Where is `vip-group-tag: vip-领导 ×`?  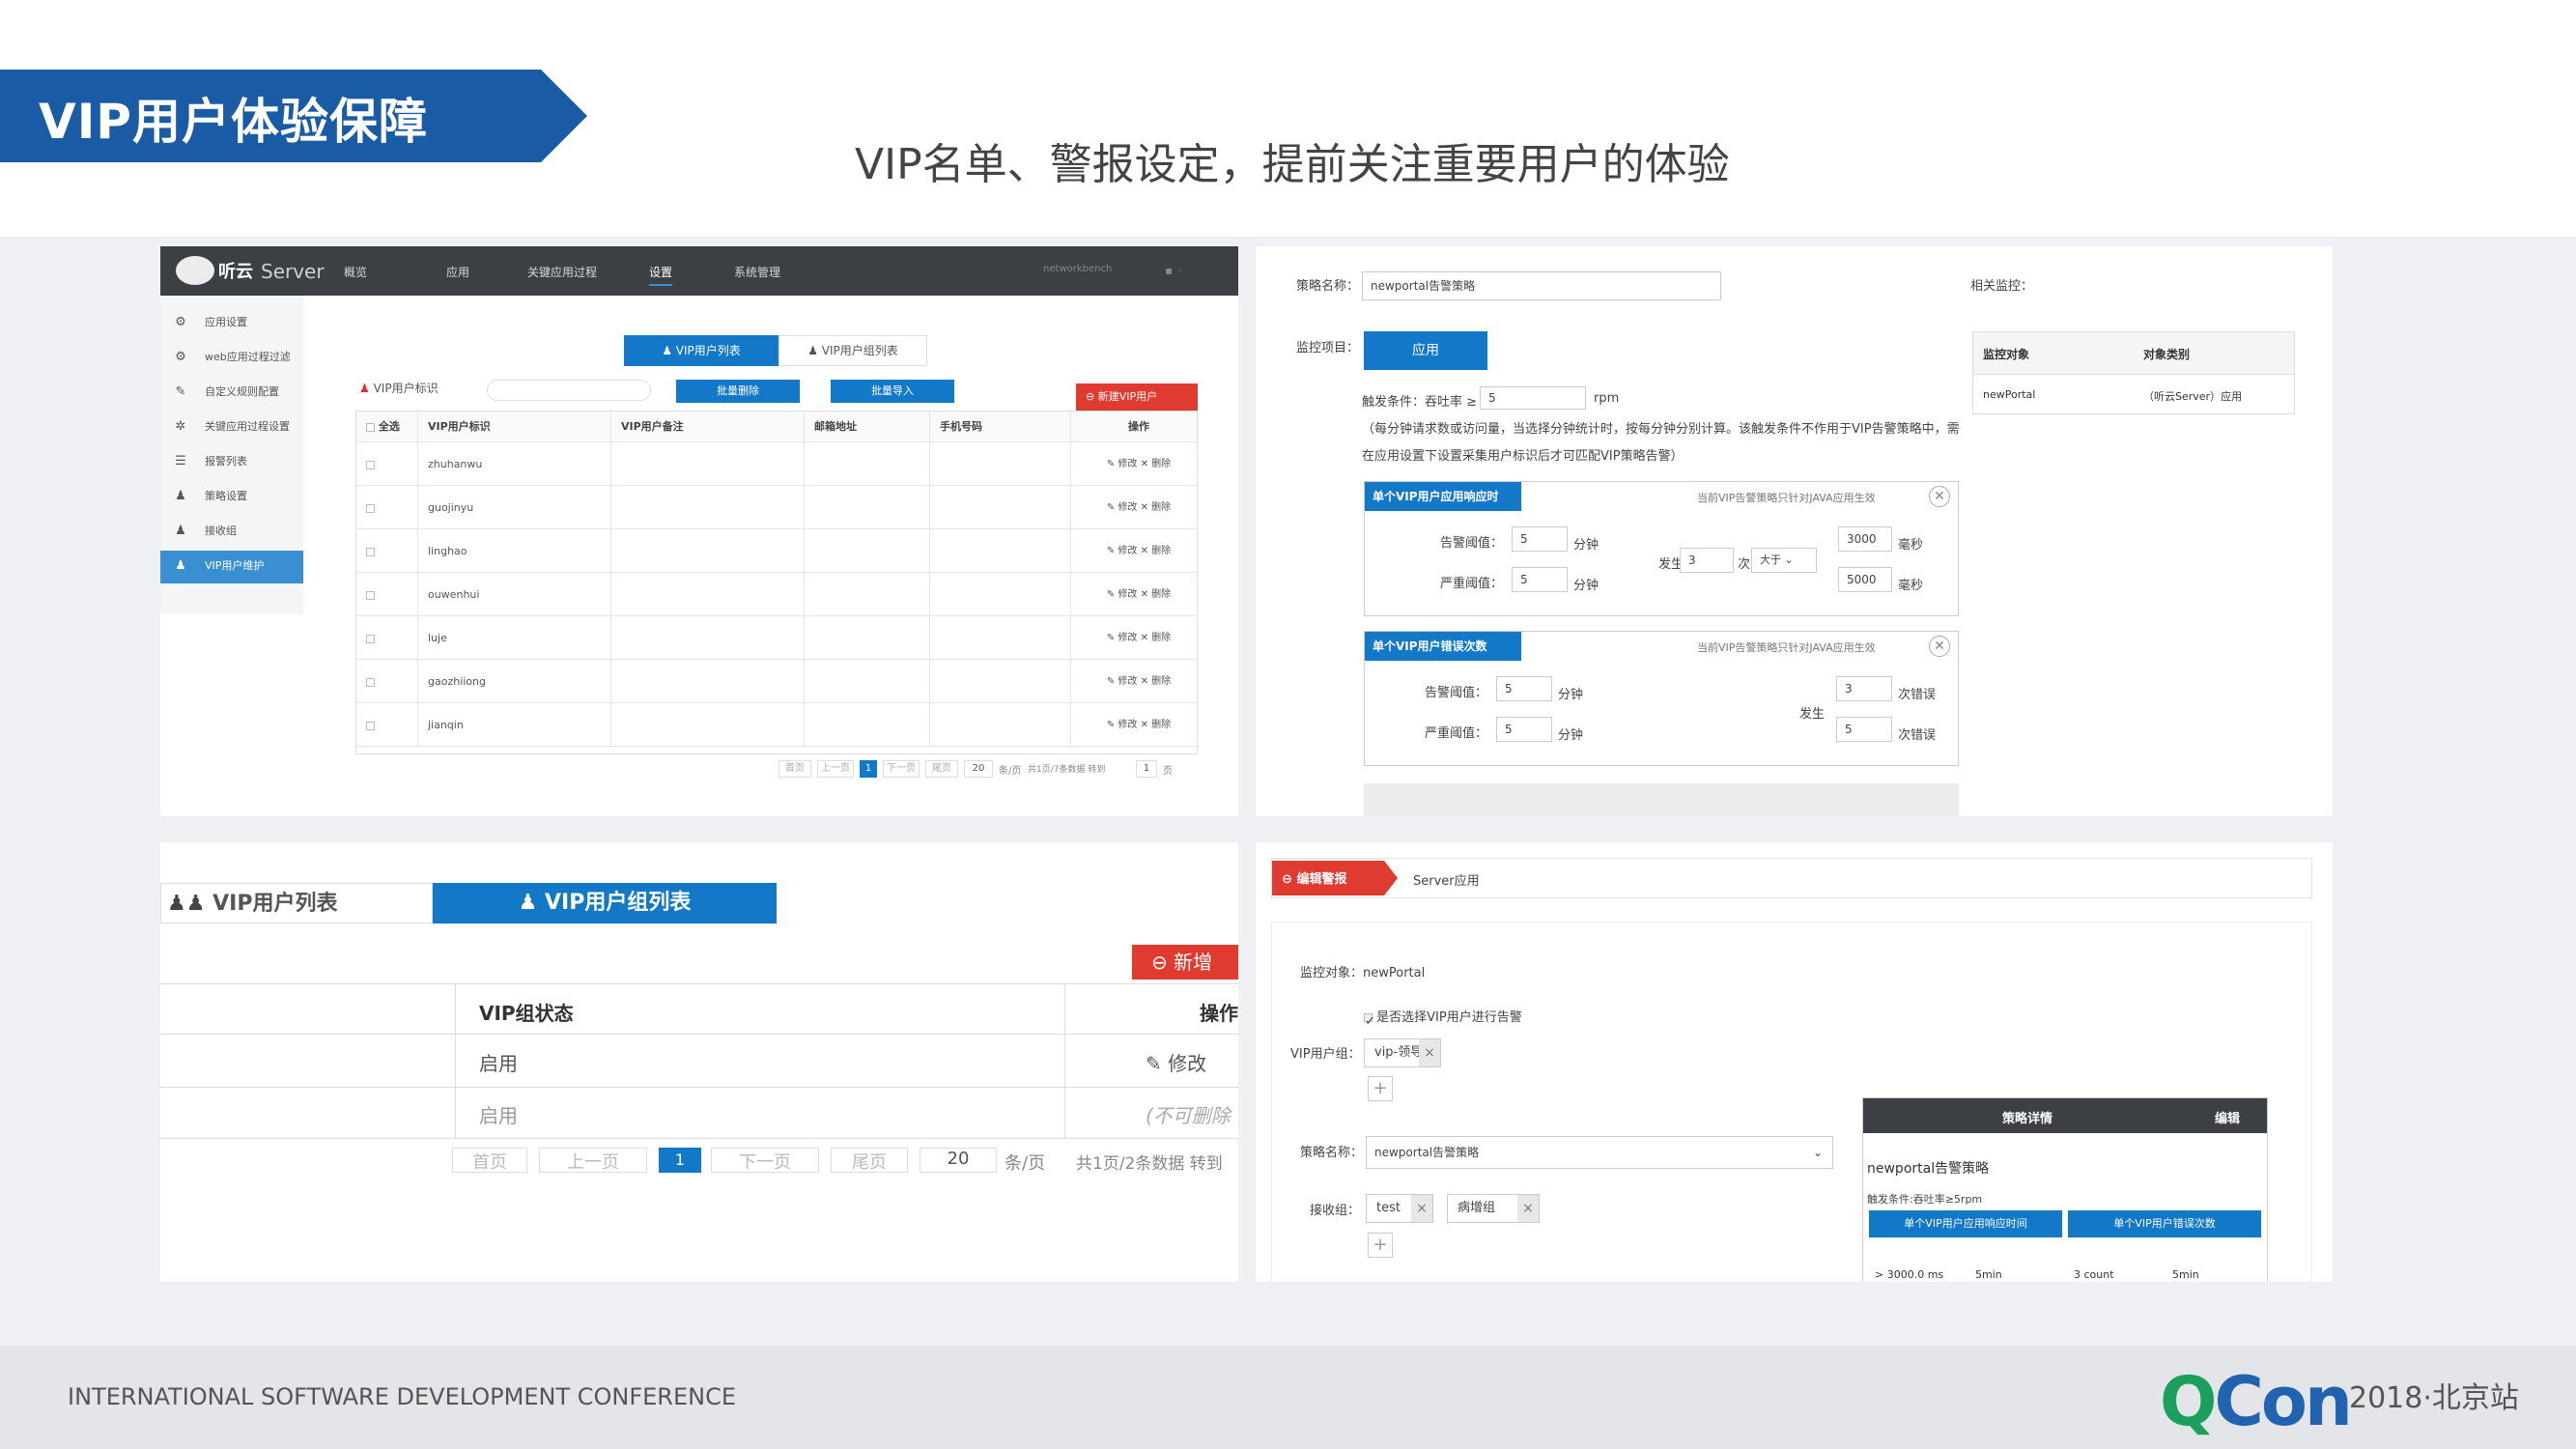
vip-group-tag: vip-领导 × is located at coordinates (1402, 1052).